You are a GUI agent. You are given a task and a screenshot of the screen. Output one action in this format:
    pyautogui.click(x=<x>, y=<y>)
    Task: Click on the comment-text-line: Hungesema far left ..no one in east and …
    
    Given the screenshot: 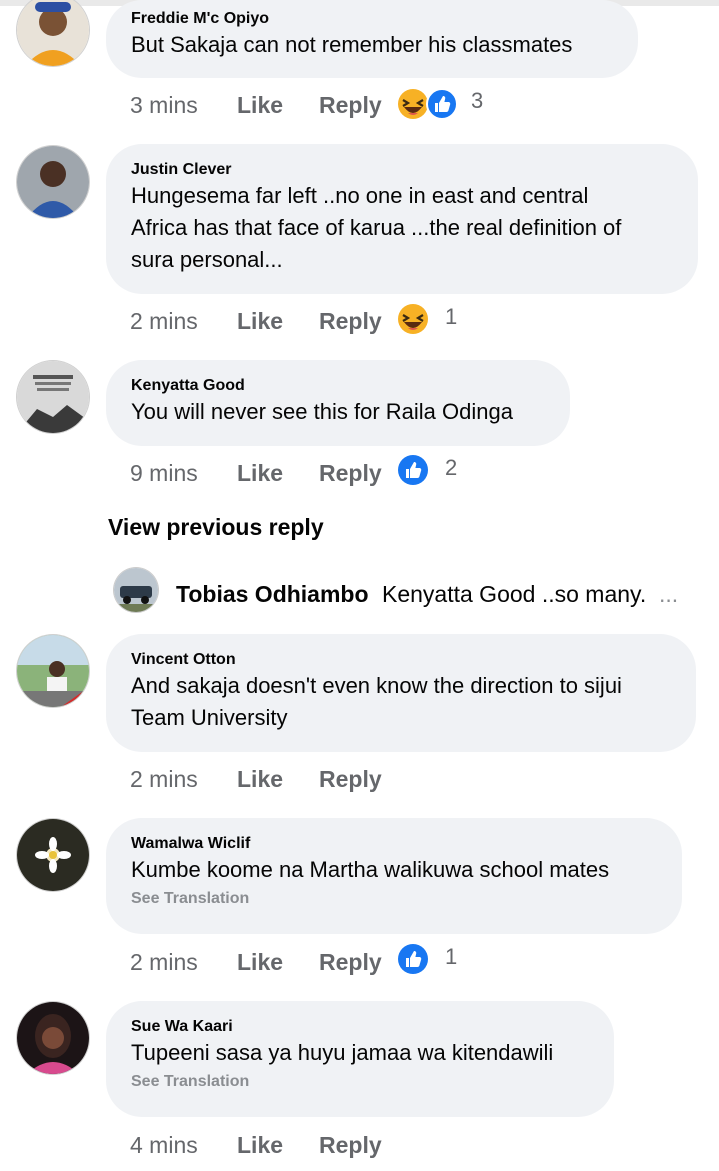 What is the action you would take?
    pyautogui.click(x=360, y=195)
    